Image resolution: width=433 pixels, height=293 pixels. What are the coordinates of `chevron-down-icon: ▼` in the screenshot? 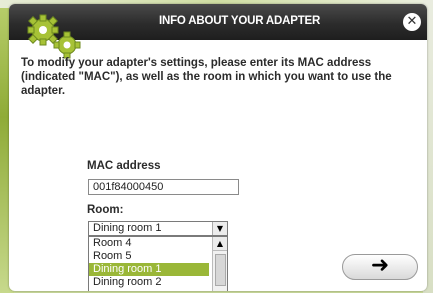 It's located at (219, 228).